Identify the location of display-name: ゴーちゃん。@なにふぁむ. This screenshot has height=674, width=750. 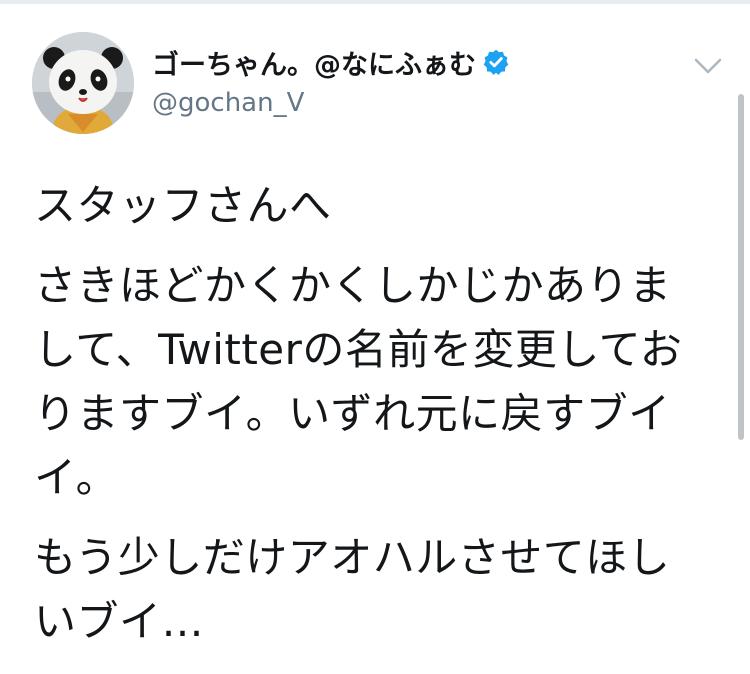
(314, 62).